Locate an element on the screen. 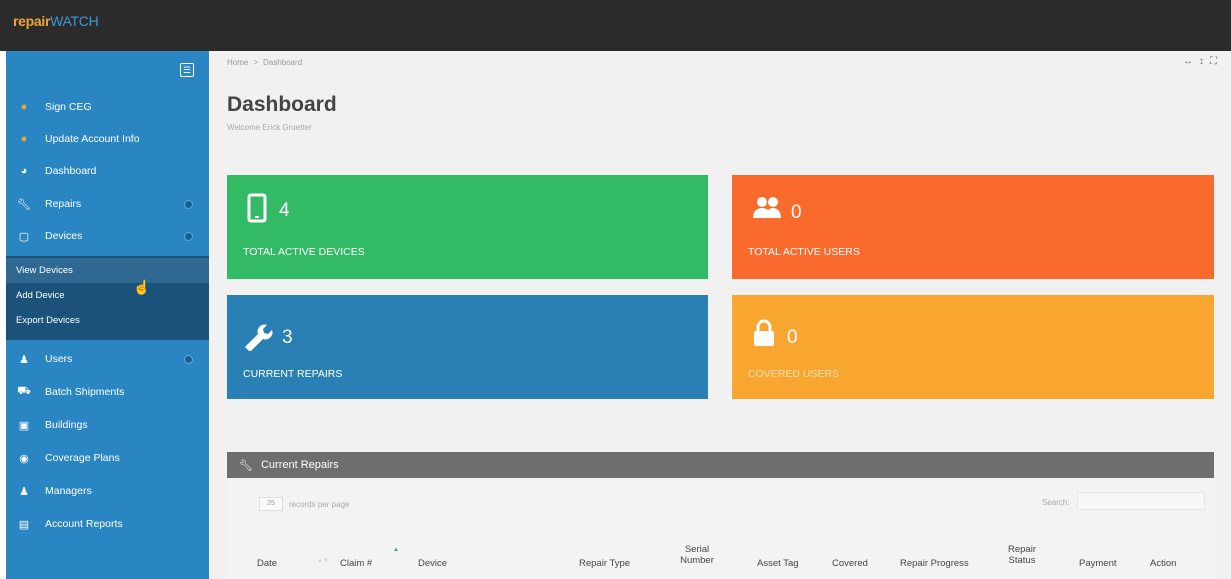 This screenshot has height=579, width=1231. sidebar-item-sign-ceg: ● Sign CEG is located at coordinates (107, 107).